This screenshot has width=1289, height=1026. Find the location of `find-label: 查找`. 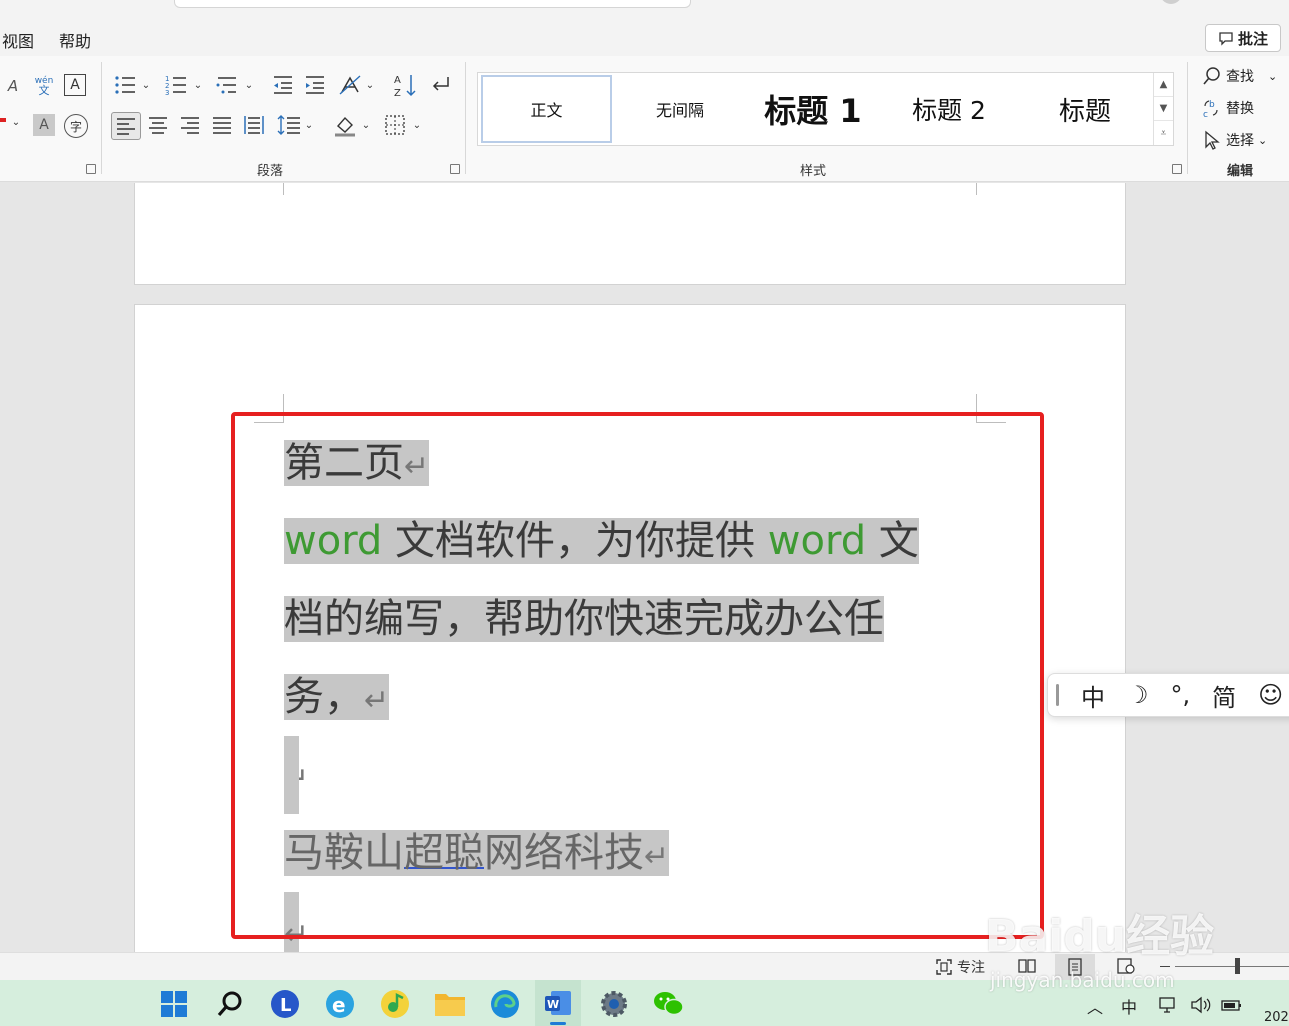

find-label: 查找 is located at coordinates (1240, 77).